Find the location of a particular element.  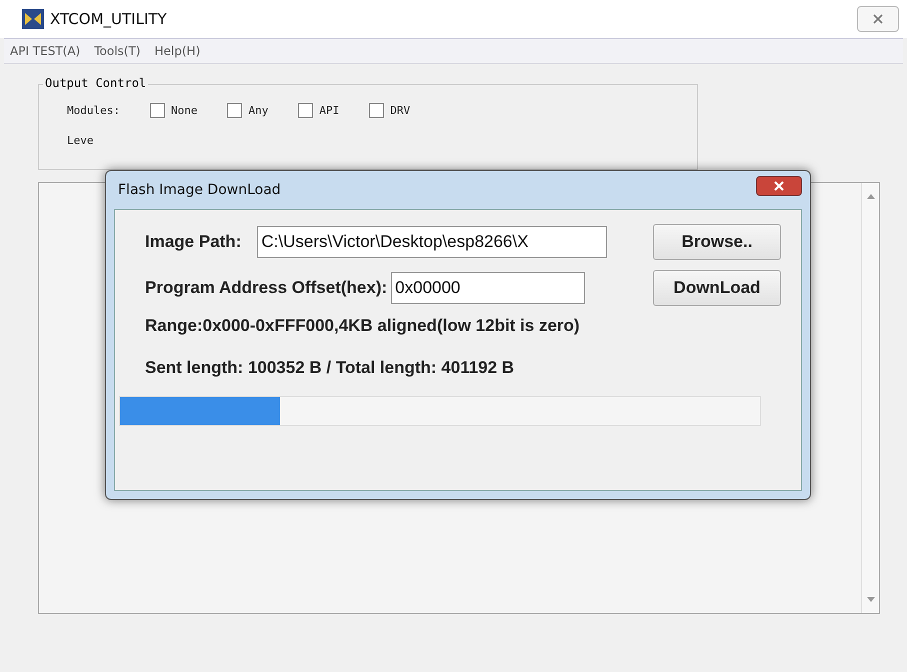

modules-label: Modules: is located at coordinates (93, 110).